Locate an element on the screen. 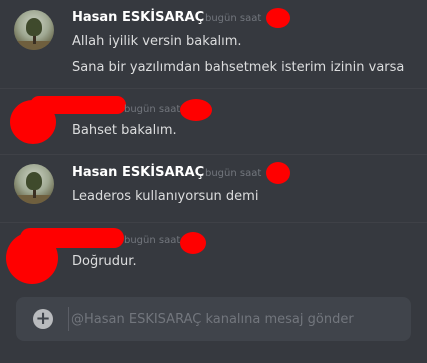  message-composer: + is located at coordinates (213, 319).